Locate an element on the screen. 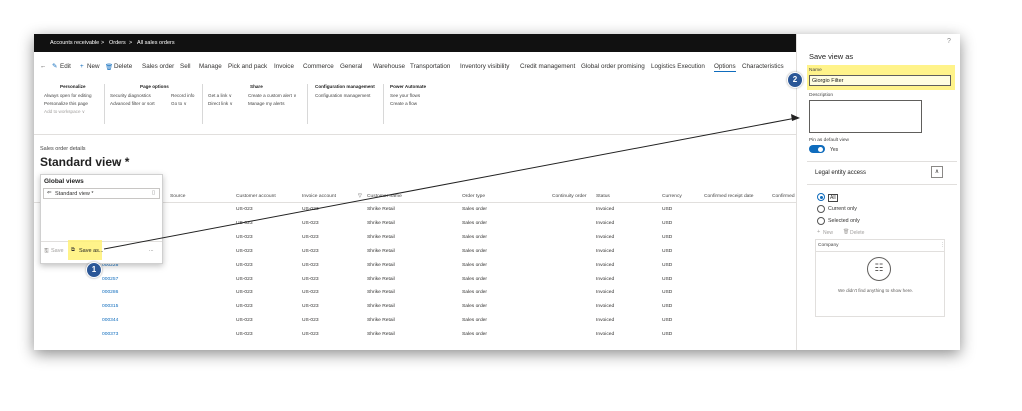 This screenshot has width=1022, height=411. ribbon-item: Security diagnostics is located at coordinates (130, 95).